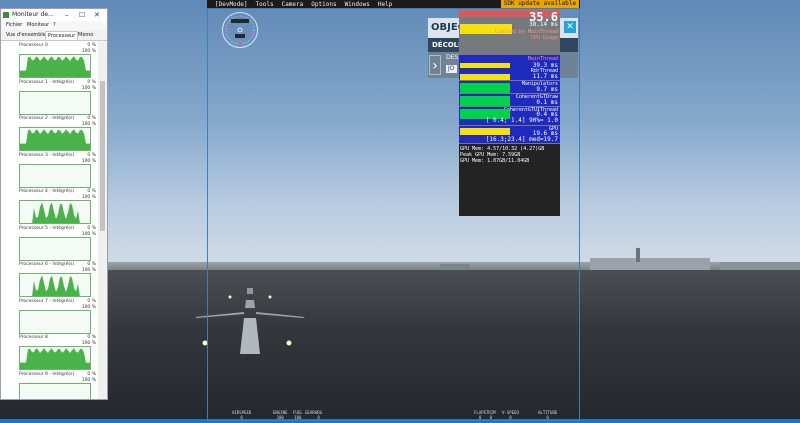 The height and width of the screenshot is (423, 800). What do you see at coordinates (539, 4) in the screenshot?
I see `sdk-update-badge: SDK update available` at bounding box center [539, 4].